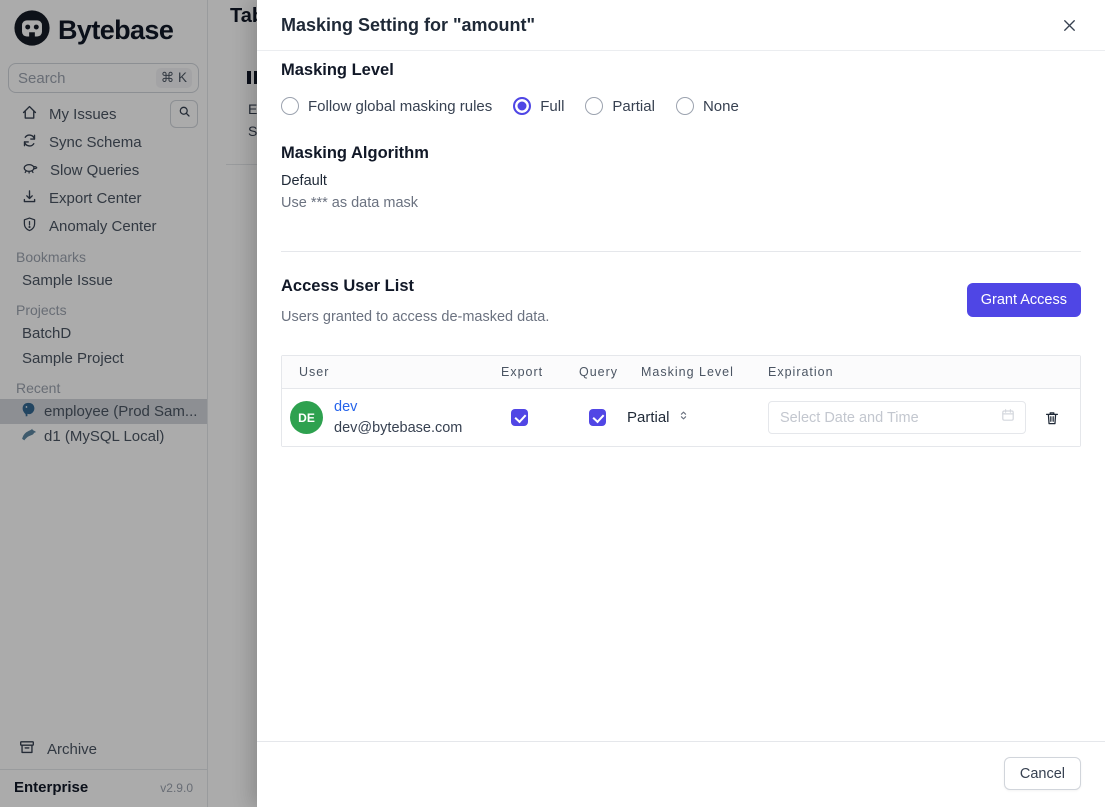 The height and width of the screenshot is (807, 1105). I want to click on masking-algorithm-heading: Masking Algorithm, so click(355, 153).